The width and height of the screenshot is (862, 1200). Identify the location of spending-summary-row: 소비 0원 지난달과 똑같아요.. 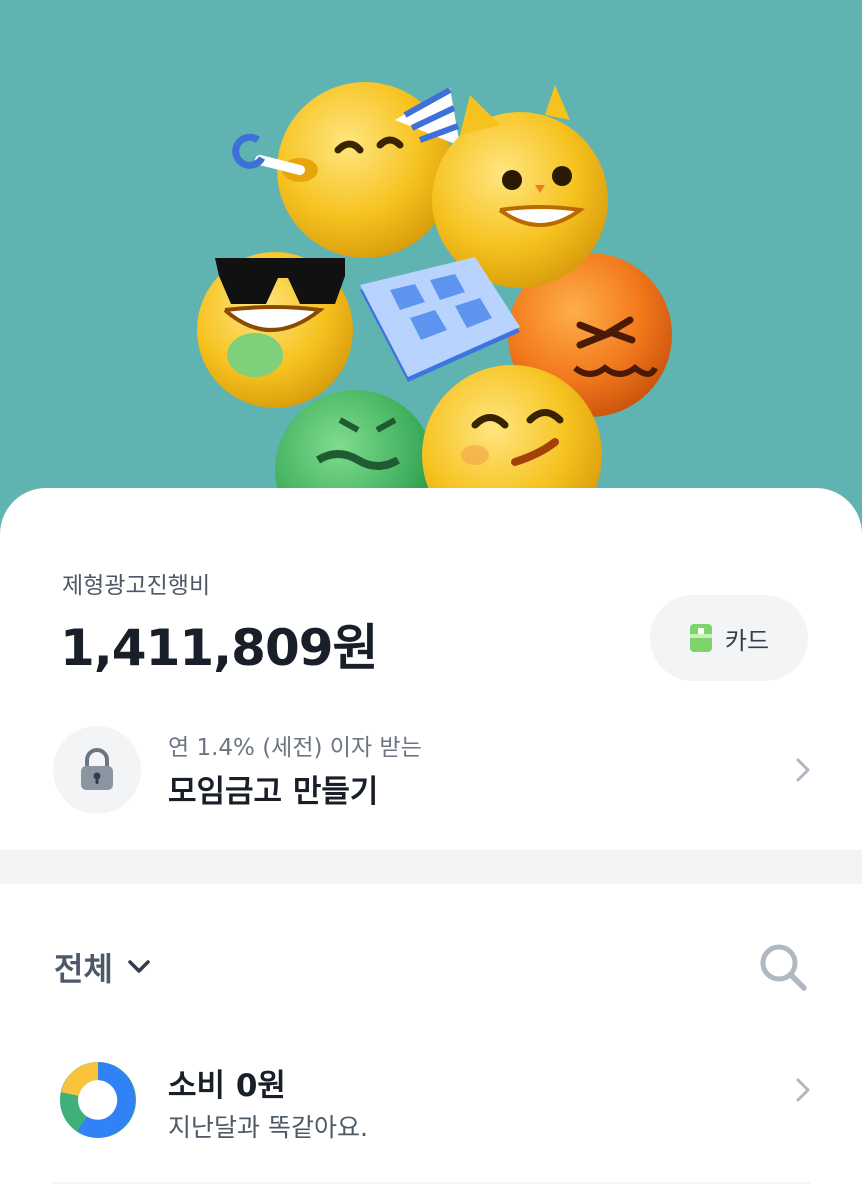
(431, 1103).